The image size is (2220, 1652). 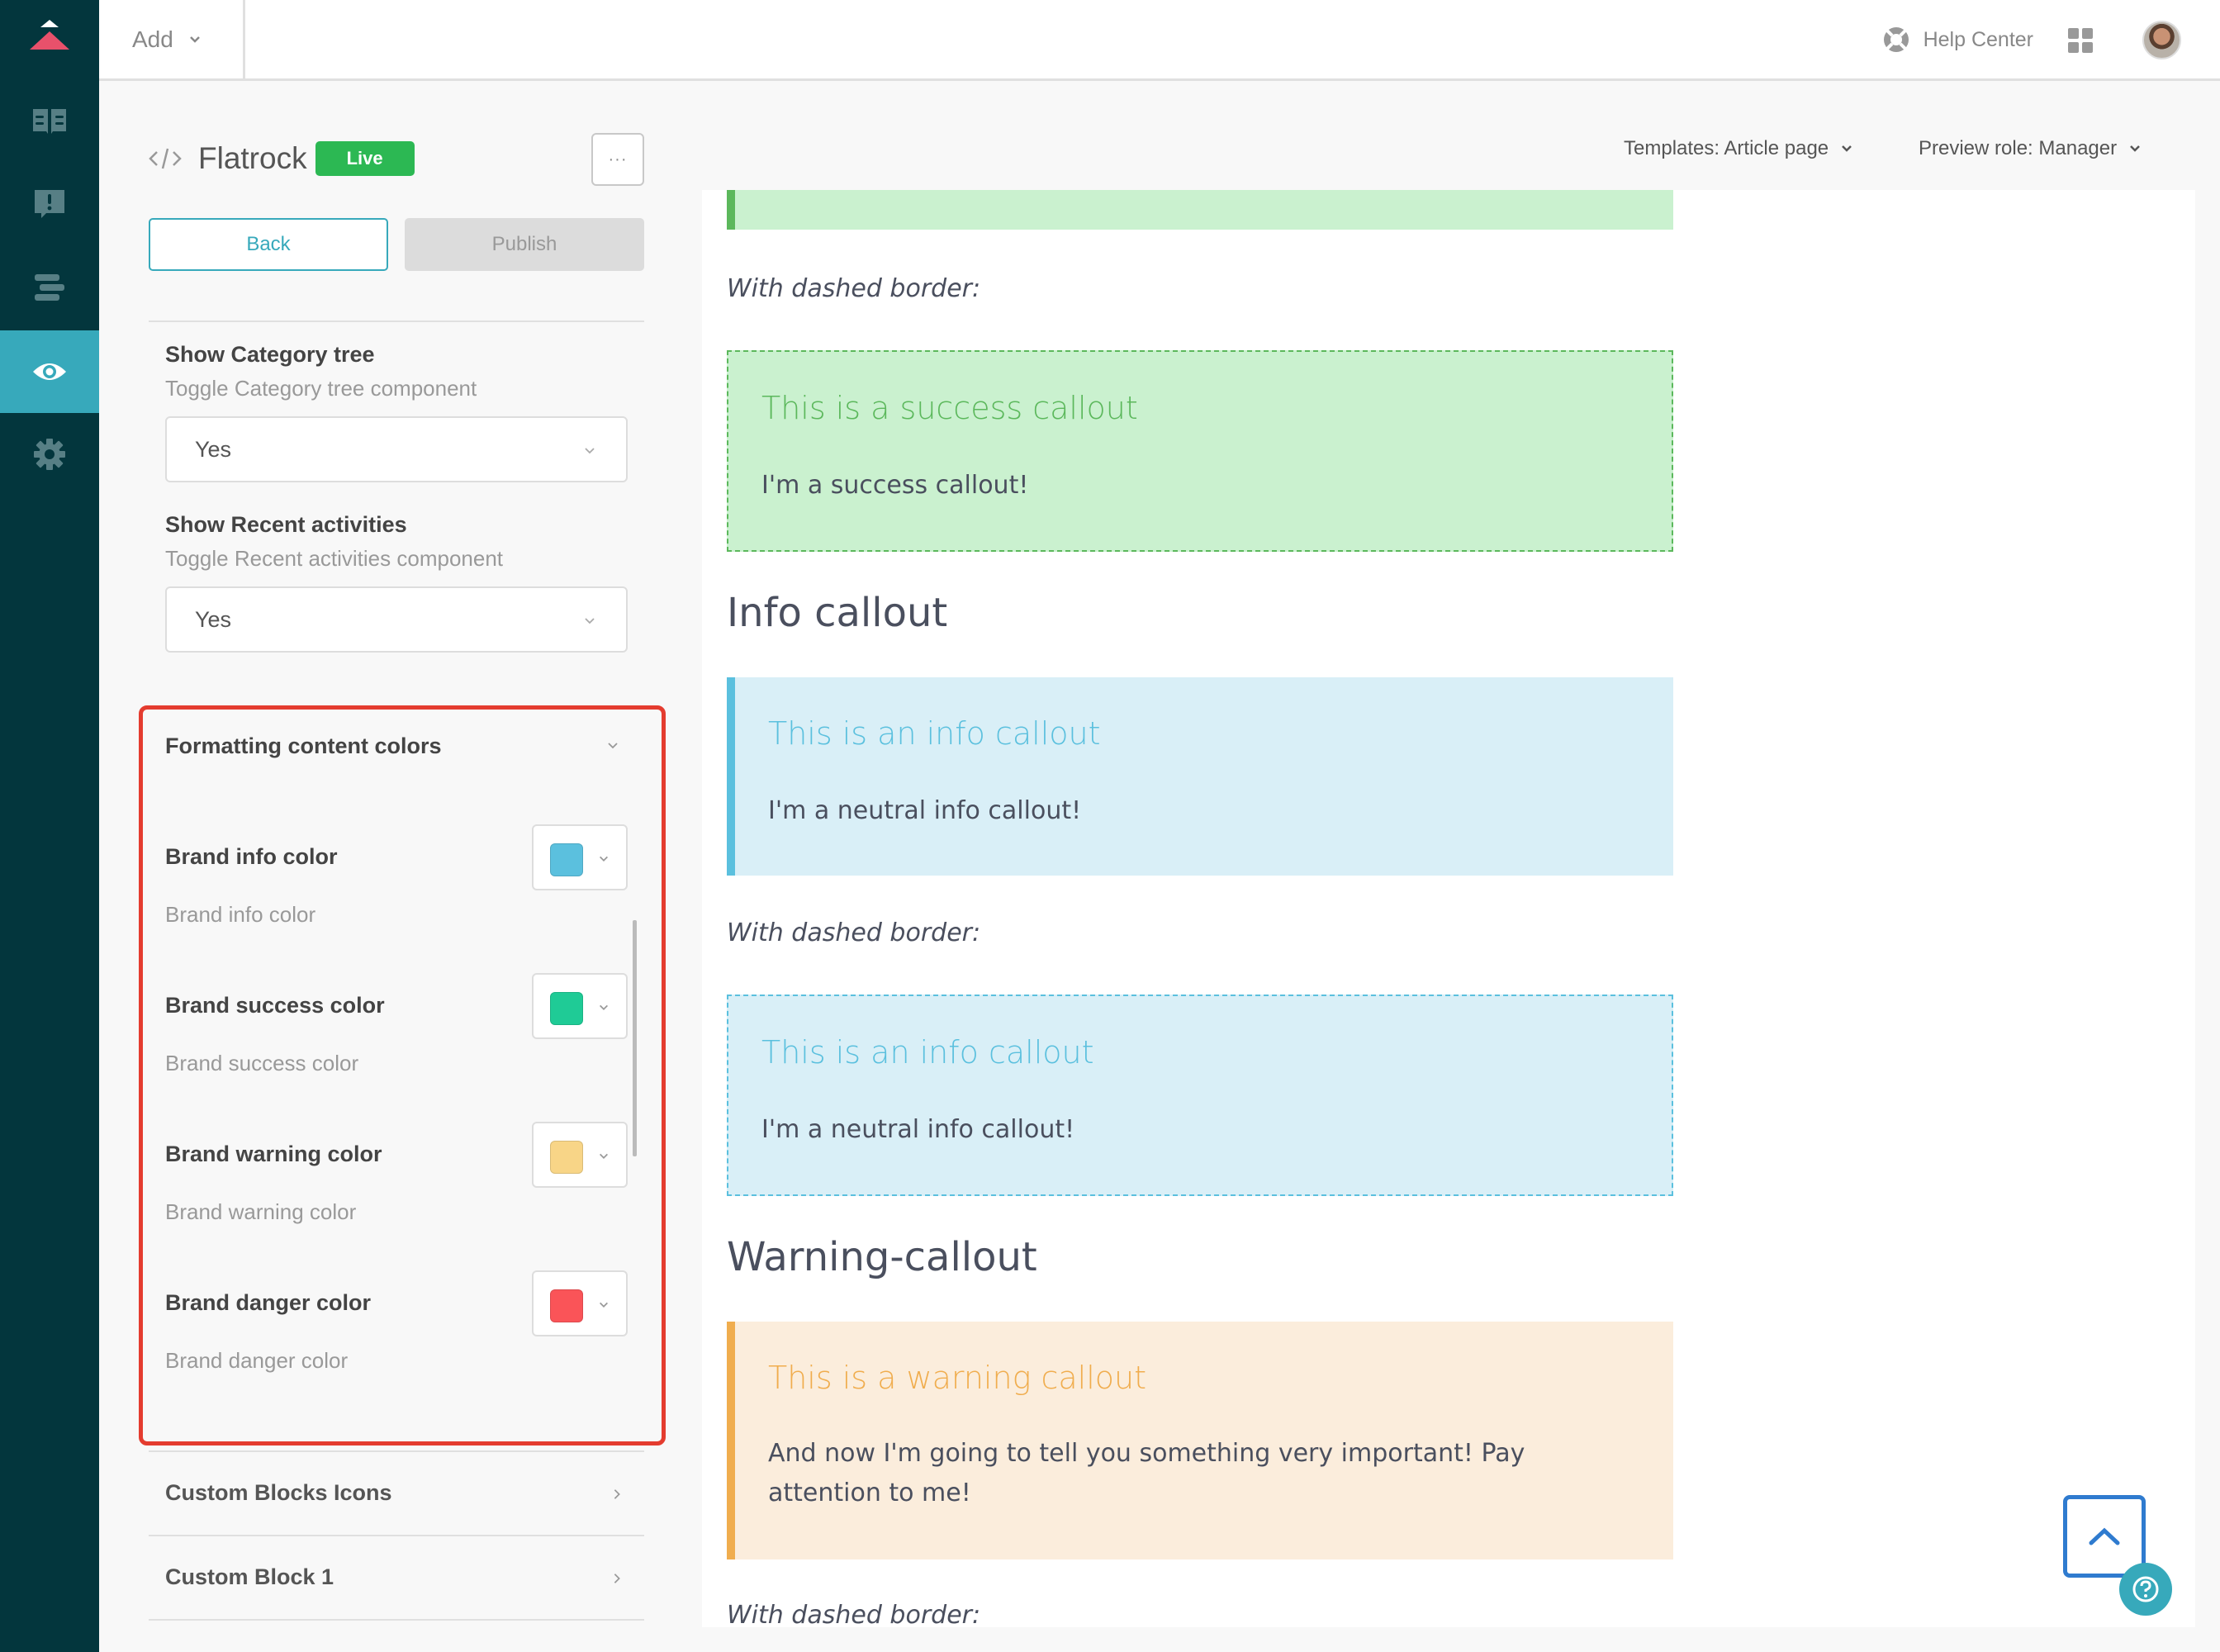 I want to click on brand-danger-color-picker, so click(x=580, y=1303).